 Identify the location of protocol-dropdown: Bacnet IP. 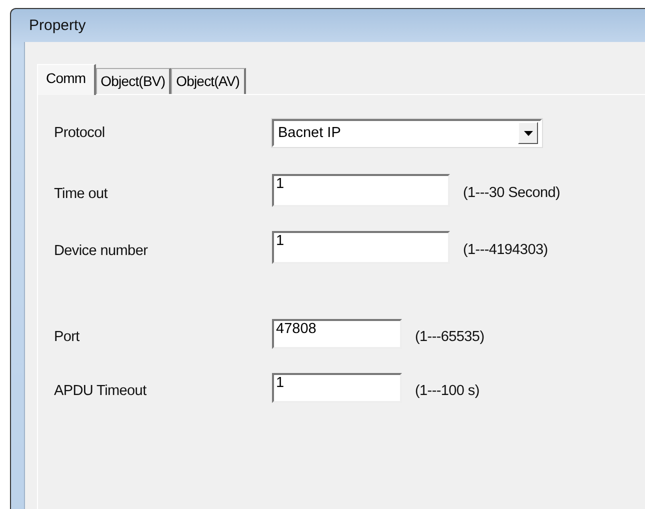
(407, 133).